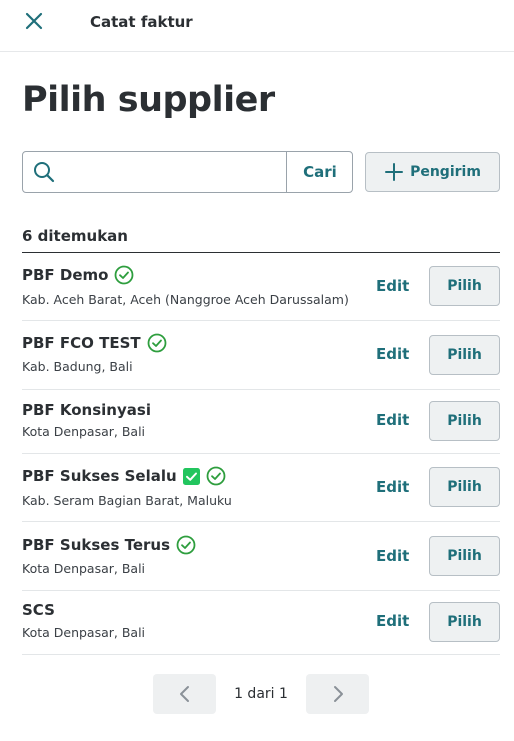 Image resolution: width=514 pixels, height=741 pixels. What do you see at coordinates (44, 172) in the screenshot?
I see `search-icon` at bounding box center [44, 172].